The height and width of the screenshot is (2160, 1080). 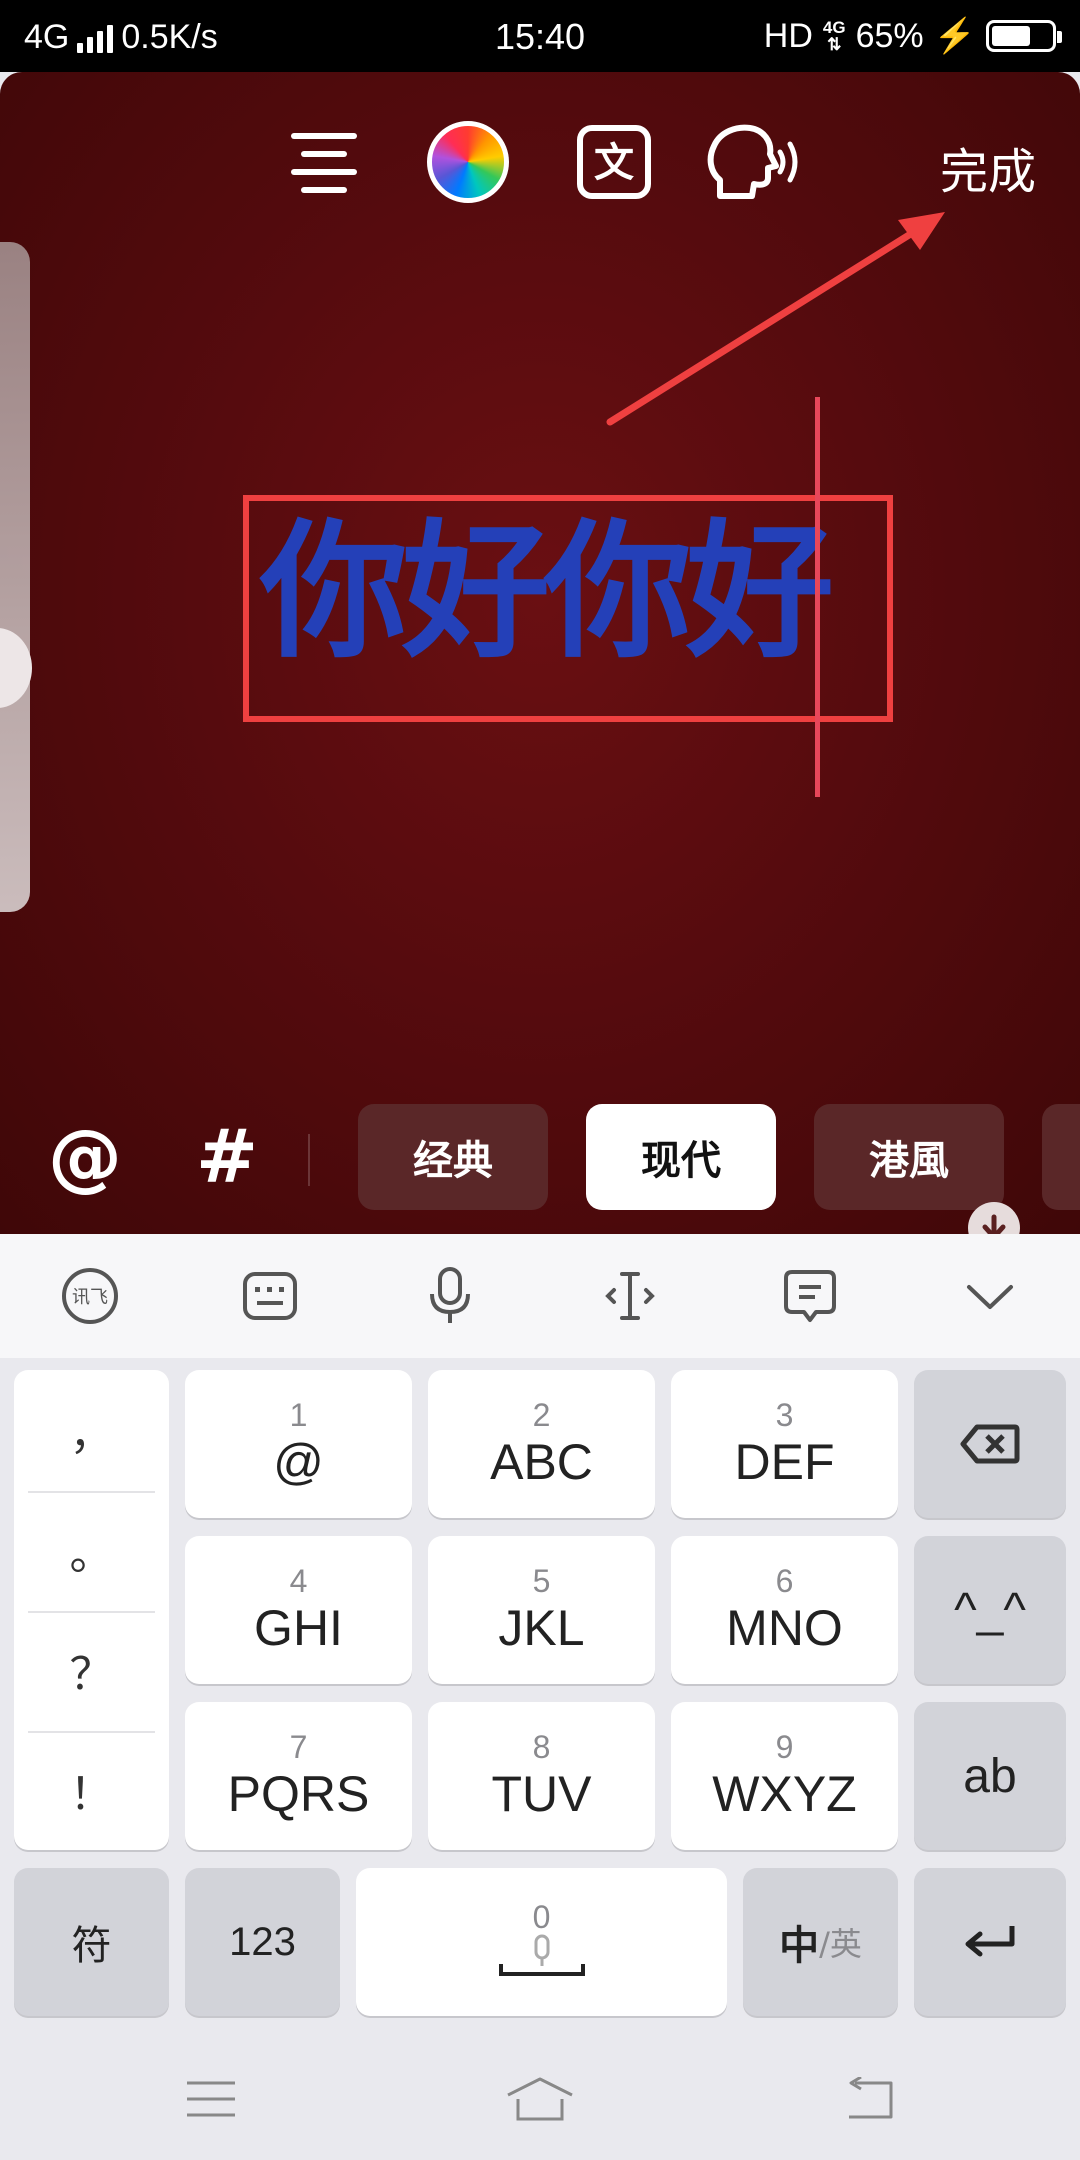 I want to click on backspace-key, so click(x=990, y=1444).